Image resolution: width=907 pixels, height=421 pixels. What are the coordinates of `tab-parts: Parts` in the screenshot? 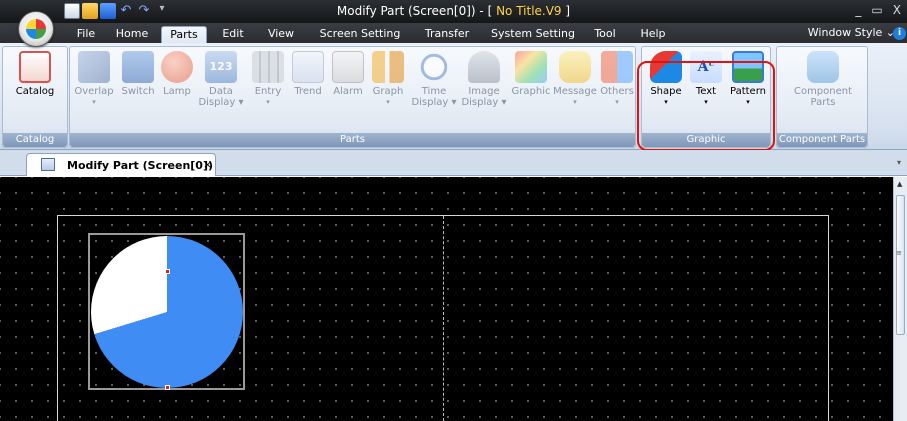 It's located at (184, 34).